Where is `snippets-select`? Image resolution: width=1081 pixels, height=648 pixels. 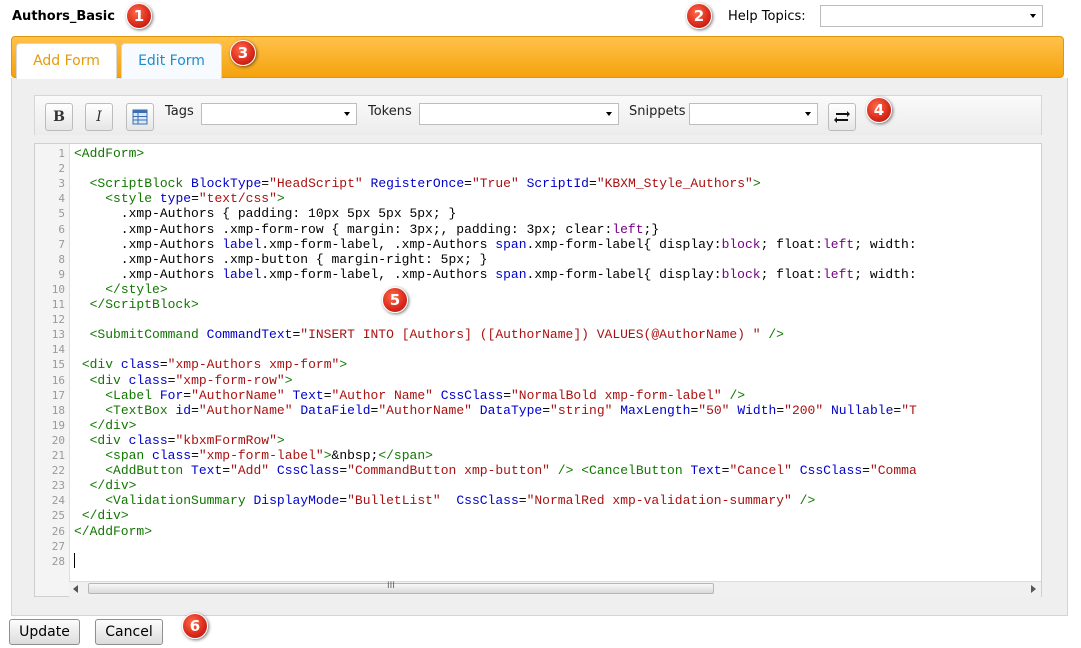 snippets-select is located at coordinates (753, 114).